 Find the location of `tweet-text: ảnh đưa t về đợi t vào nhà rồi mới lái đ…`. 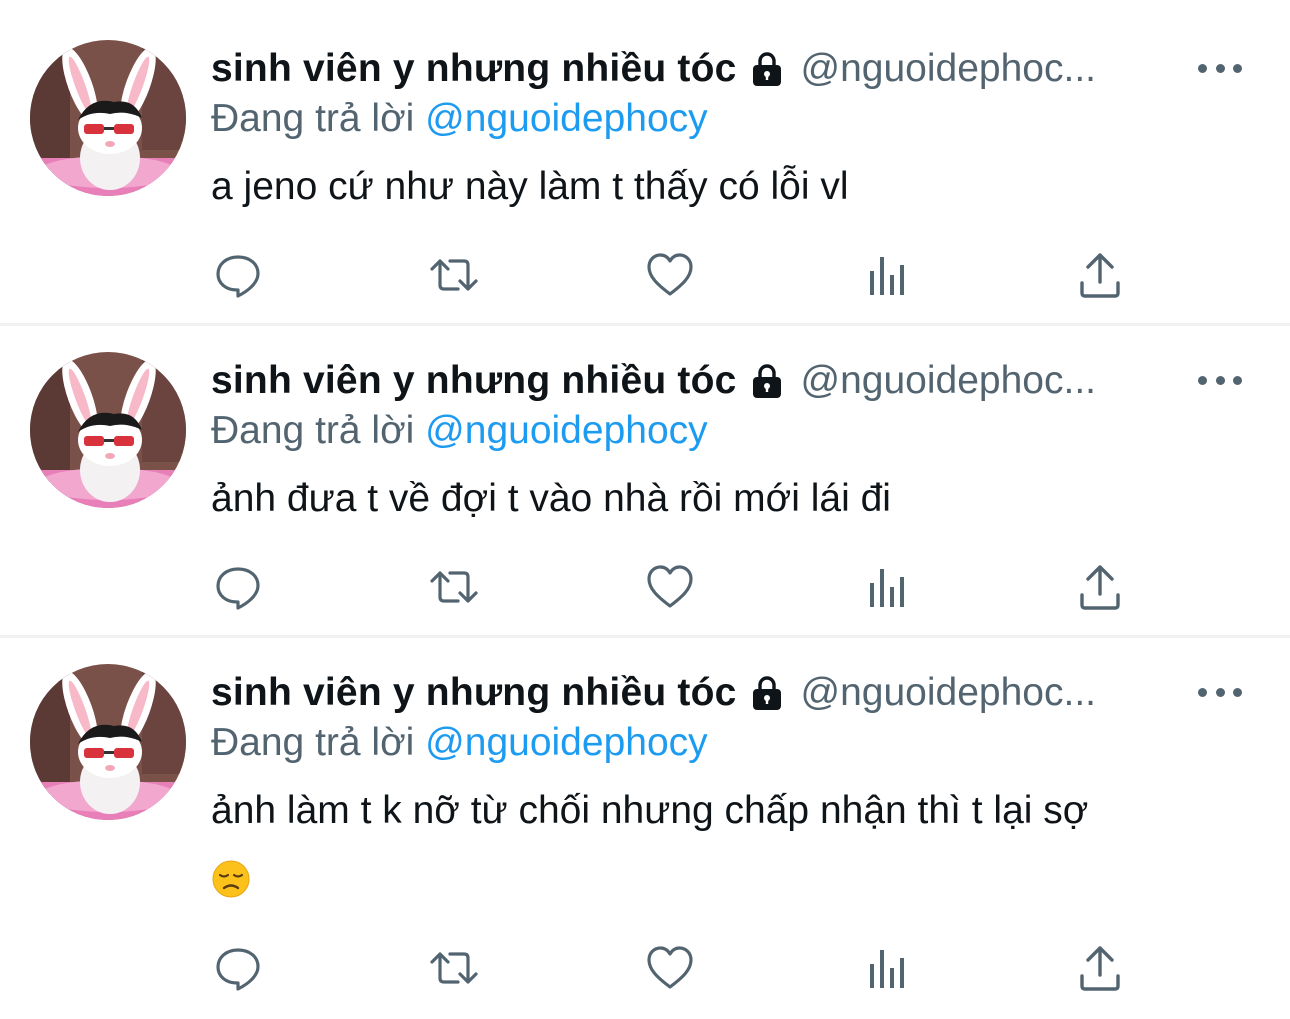

tweet-text: ảnh đưa t về đợi t vào nhà rồi mới lái đ… is located at coordinates (720, 499).